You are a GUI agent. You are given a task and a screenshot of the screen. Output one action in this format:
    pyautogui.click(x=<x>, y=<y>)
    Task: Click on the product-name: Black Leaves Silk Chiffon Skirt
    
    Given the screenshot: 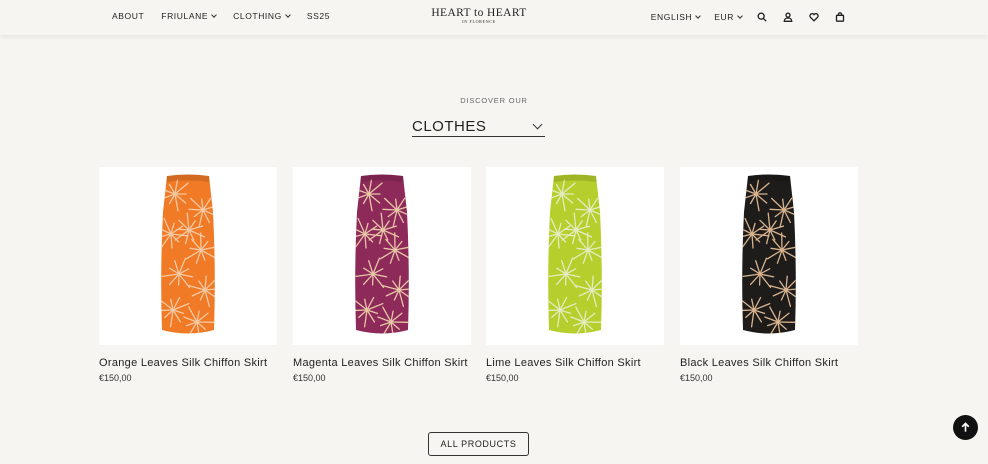 What is the action you would take?
    pyautogui.click(x=769, y=363)
    